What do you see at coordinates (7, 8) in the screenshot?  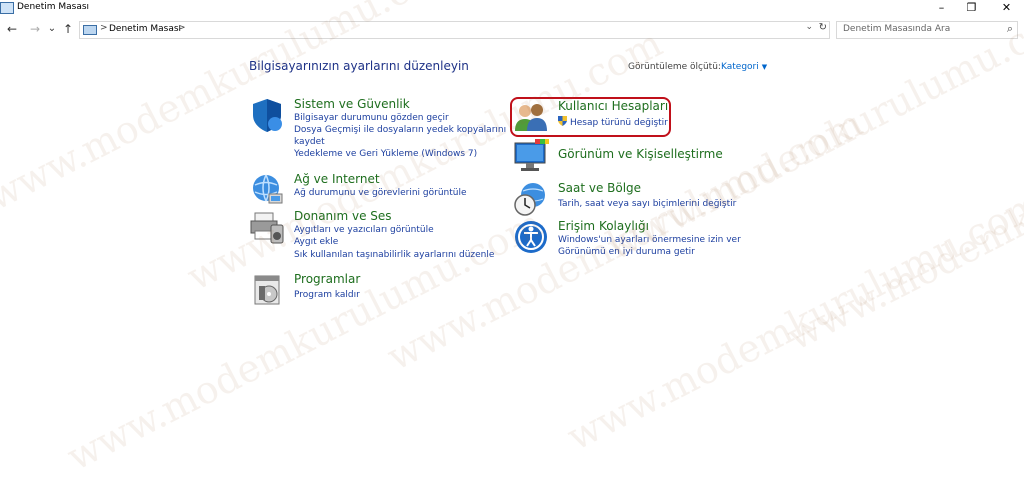 I see `control-panel-icon` at bounding box center [7, 8].